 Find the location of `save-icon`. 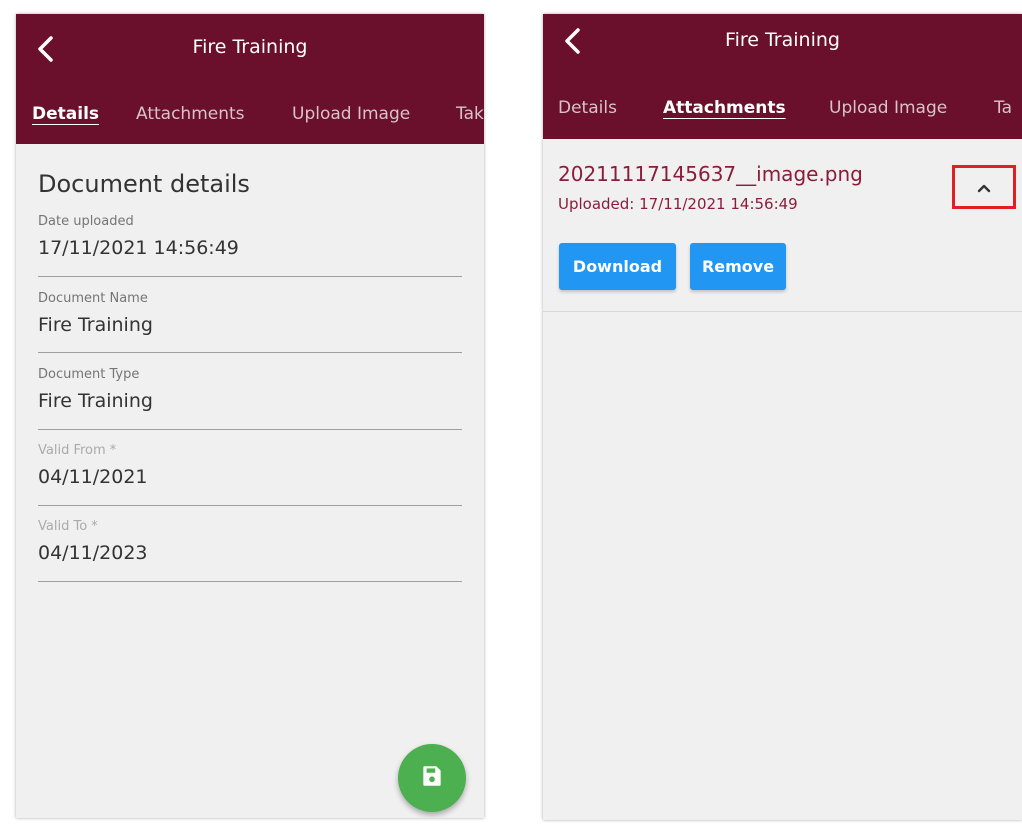

save-icon is located at coordinates (432, 778).